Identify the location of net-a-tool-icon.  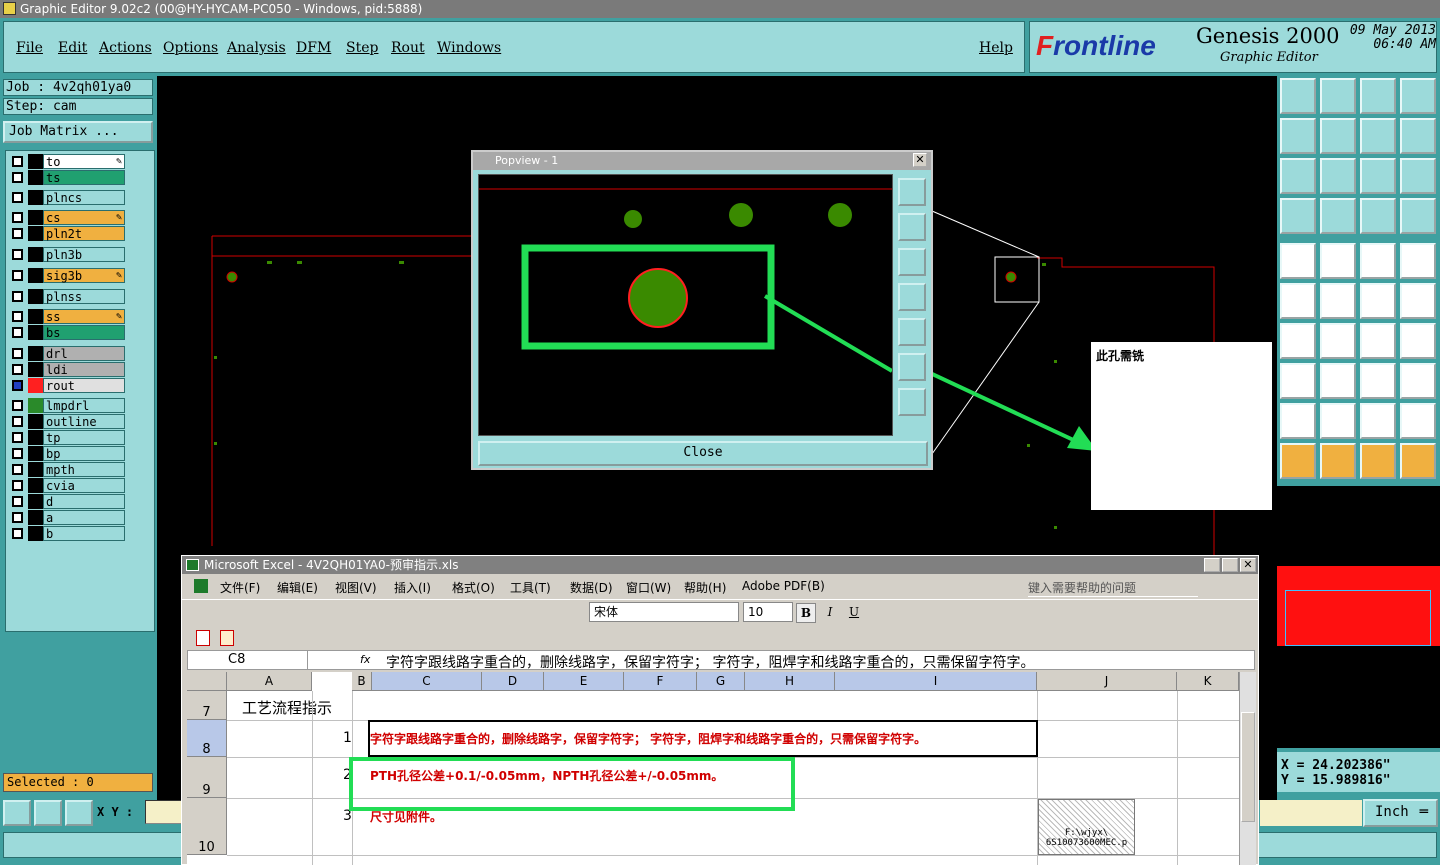
(1378, 216).